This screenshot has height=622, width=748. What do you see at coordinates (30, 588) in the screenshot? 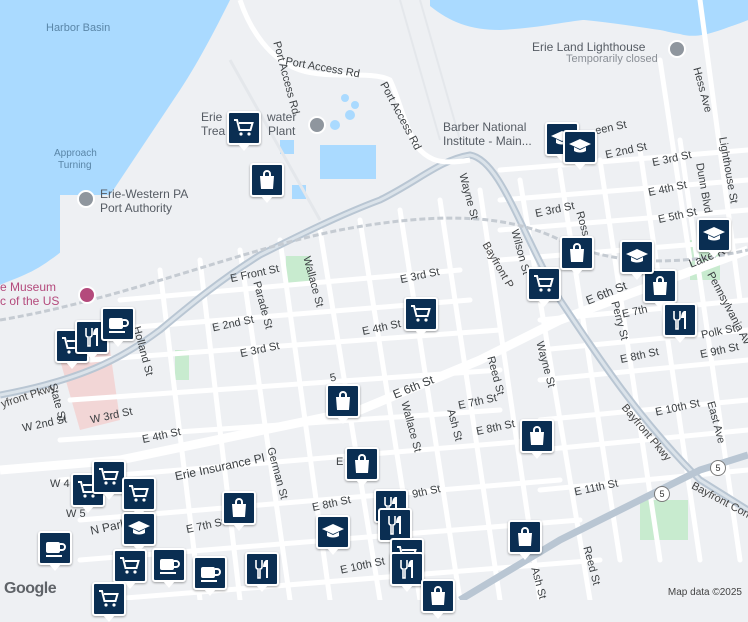
I see `google-logo: Google` at bounding box center [30, 588].